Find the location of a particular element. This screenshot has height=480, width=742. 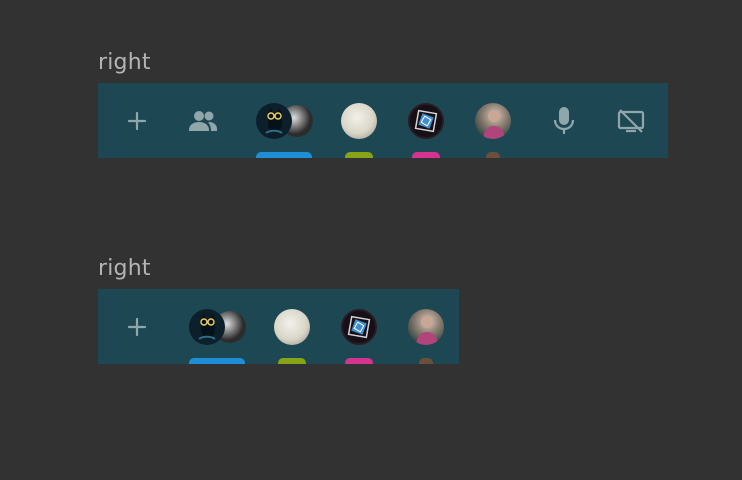

microphone-button is located at coordinates (564, 120).